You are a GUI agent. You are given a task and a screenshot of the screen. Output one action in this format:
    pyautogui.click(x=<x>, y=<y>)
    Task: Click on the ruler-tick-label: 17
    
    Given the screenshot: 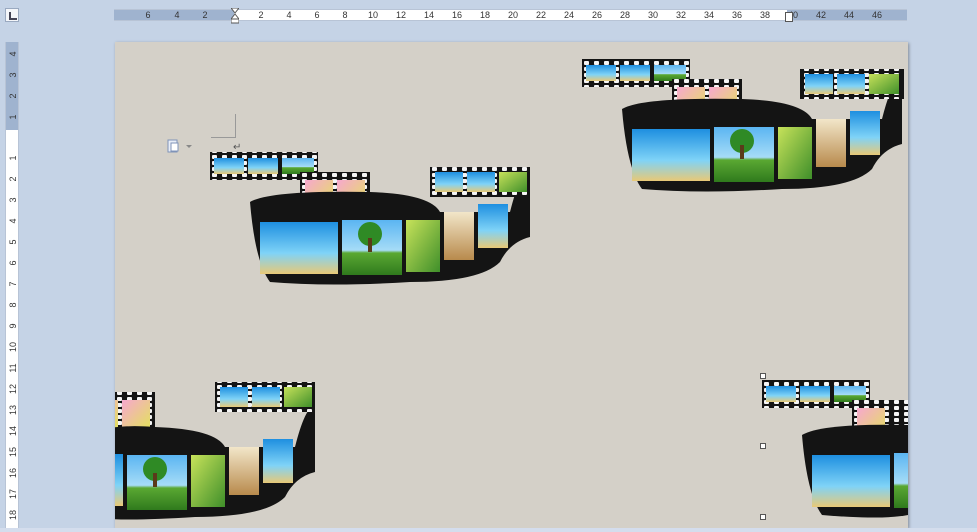 What is the action you would take?
    pyautogui.click(x=13, y=494)
    